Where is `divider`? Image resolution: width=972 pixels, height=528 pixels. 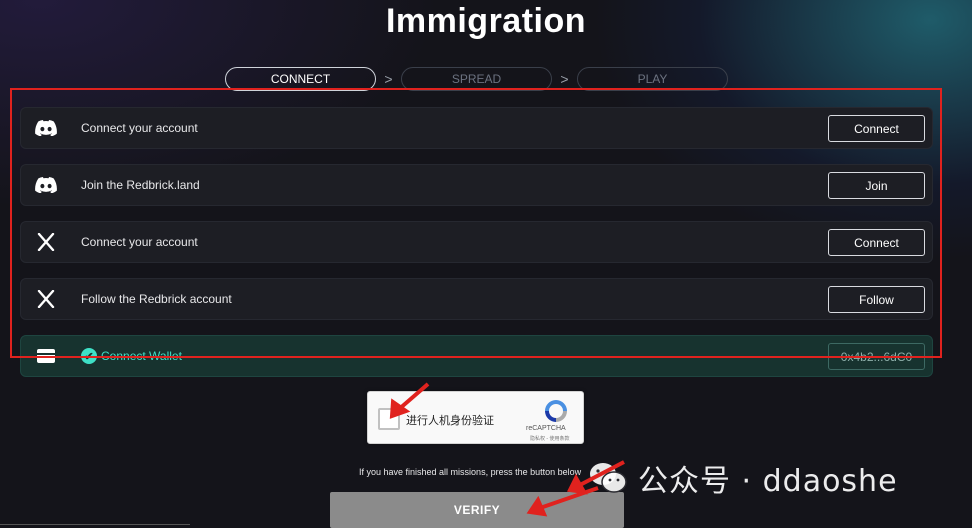
divider is located at coordinates (95, 524).